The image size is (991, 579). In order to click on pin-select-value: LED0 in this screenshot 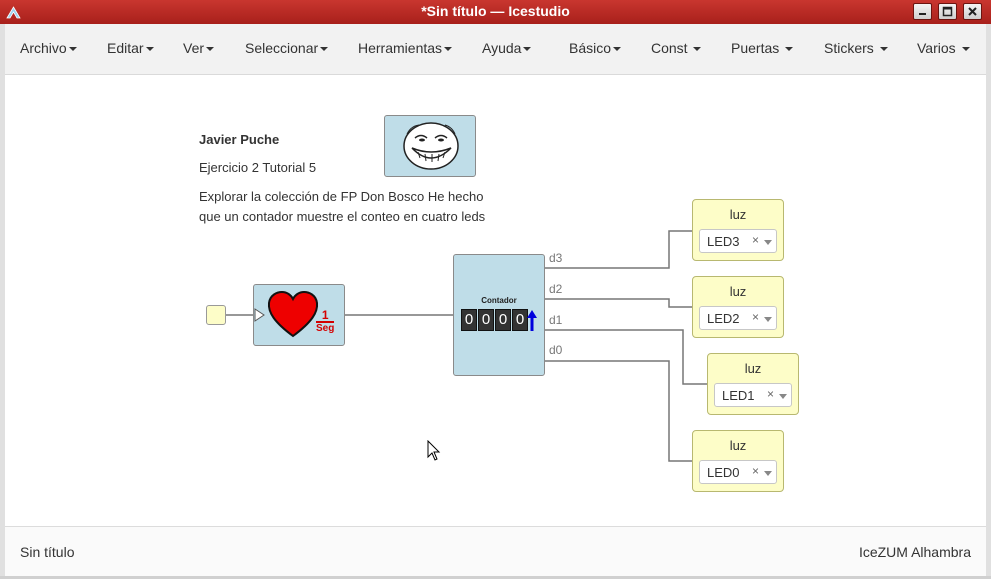, I will do `click(723, 472)`.